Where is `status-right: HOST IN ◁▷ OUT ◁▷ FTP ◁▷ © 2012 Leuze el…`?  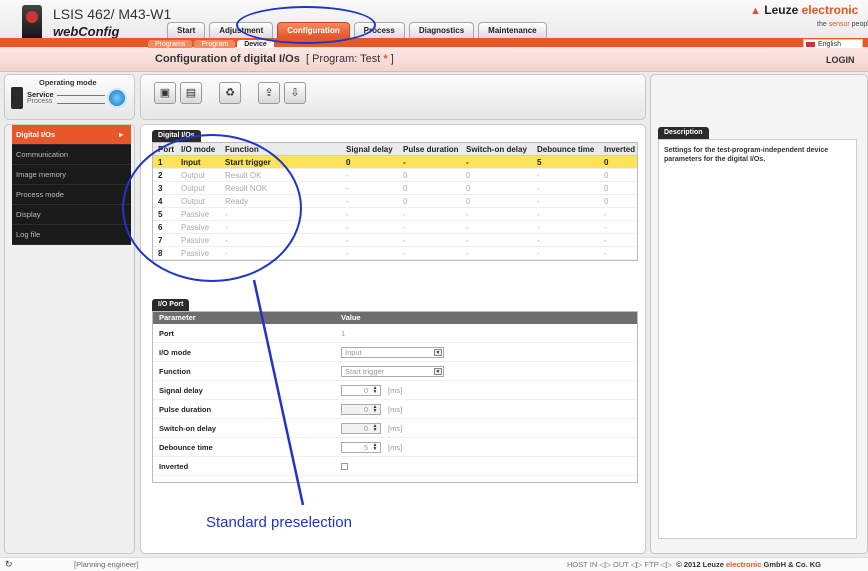 status-right: HOST IN ◁▷ OUT ◁▷ FTP ◁▷ © 2012 Leuze el… is located at coordinates (694, 564).